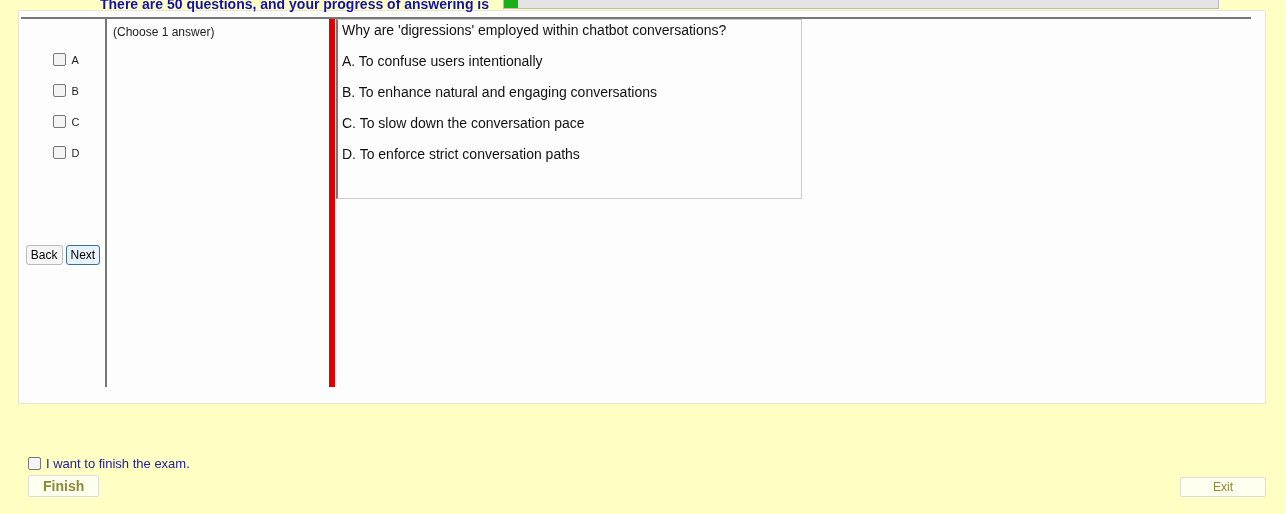  Describe the element at coordinates (44, 255) in the screenshot. I see `nav-button: Back` at that location.